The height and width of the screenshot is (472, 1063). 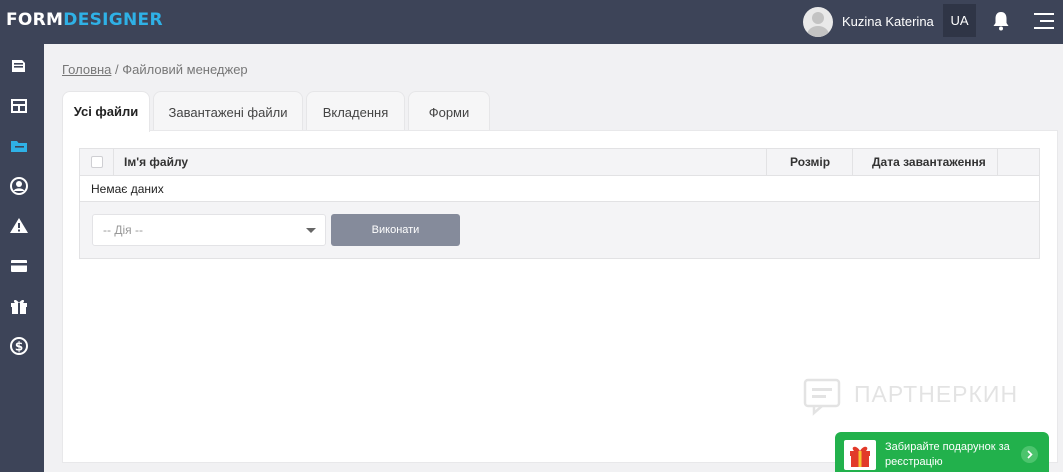 I want to click on hamburger-menu-icon, so click(x=1044, y=21).